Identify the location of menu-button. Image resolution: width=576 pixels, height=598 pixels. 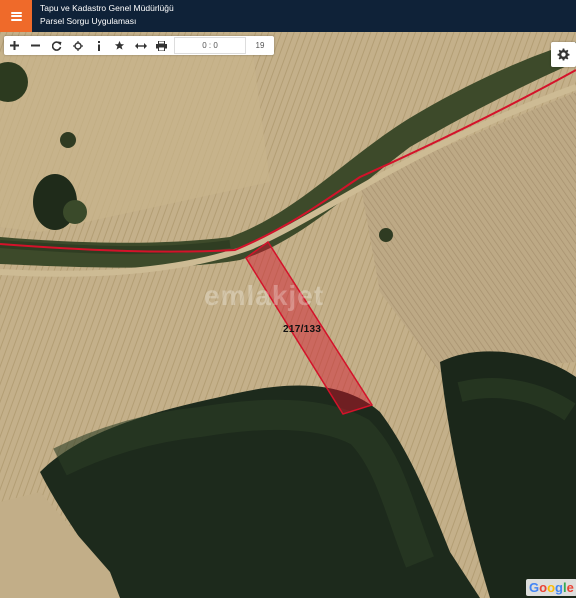
(16, 16).